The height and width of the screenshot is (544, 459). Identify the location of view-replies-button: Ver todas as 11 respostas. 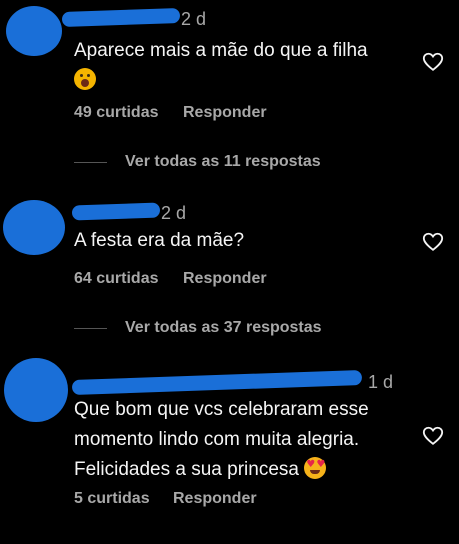
(197, 162).